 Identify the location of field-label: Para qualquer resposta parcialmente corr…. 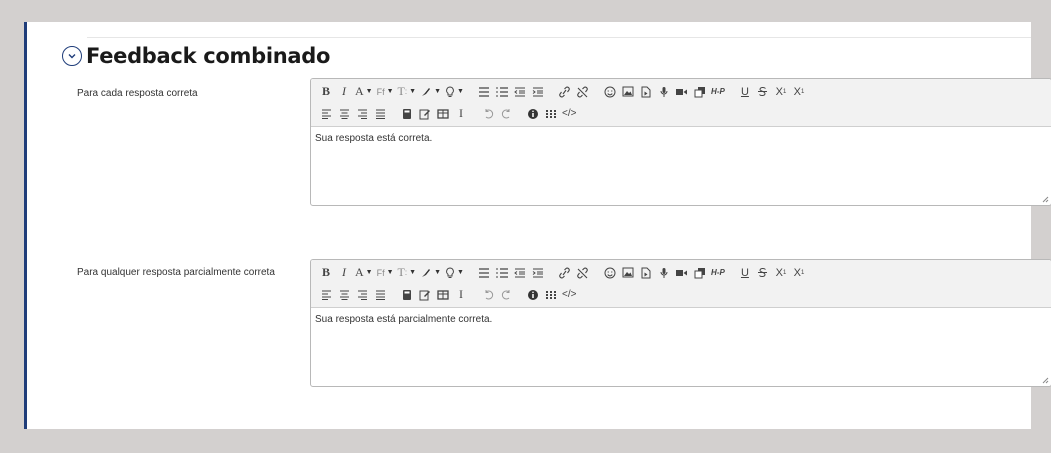
(176, 272).